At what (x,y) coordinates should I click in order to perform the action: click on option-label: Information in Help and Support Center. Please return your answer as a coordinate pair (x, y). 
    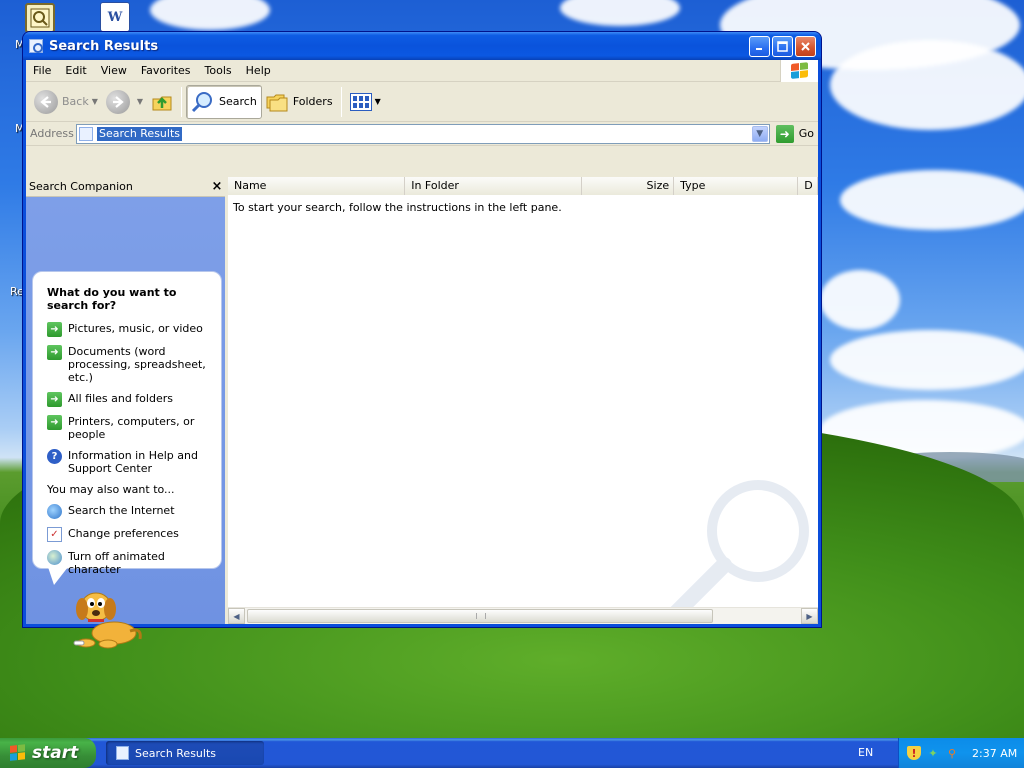
    Looking at the image, I should click on (138, 462).